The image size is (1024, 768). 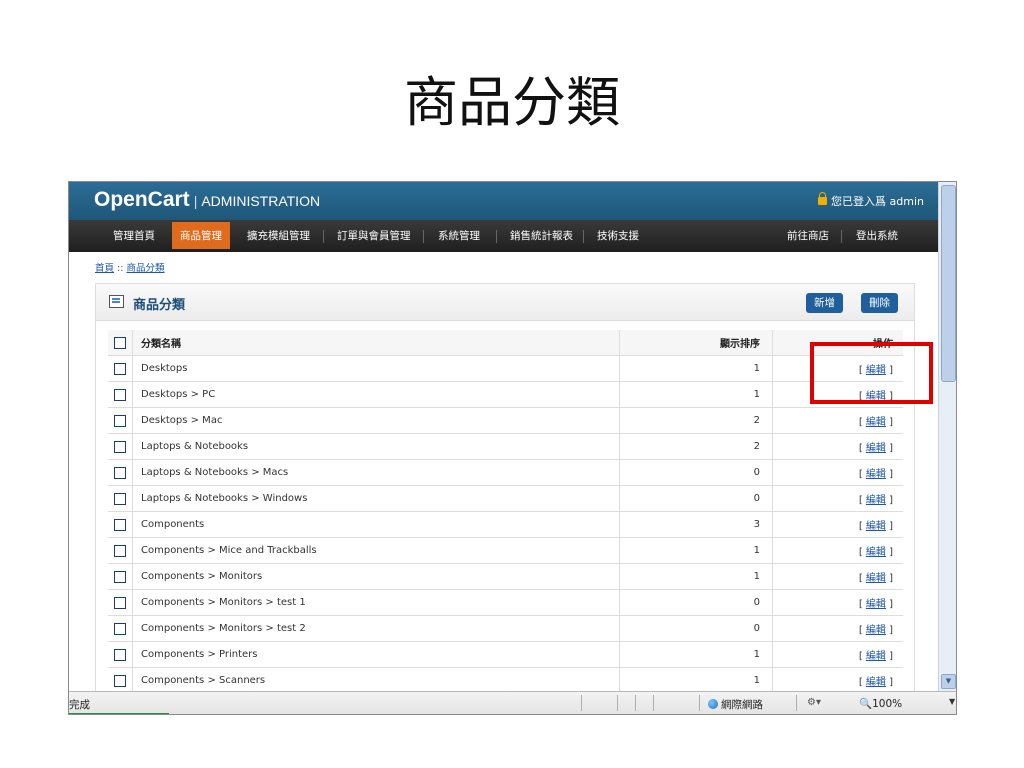 What do you see at coordinates (618, 235) in the screenshot?
I see `menu-item-help: 技術支援` at bounding box center [618, 235].